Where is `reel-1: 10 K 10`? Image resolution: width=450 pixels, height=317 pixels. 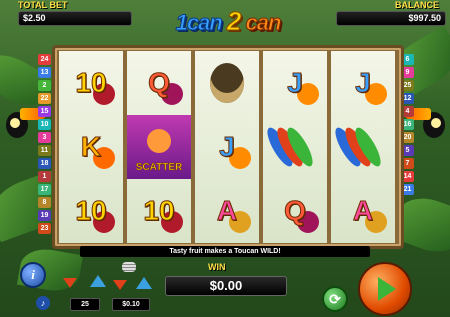
reel-1: 10 K 10 is located at coordinates (91, 147).